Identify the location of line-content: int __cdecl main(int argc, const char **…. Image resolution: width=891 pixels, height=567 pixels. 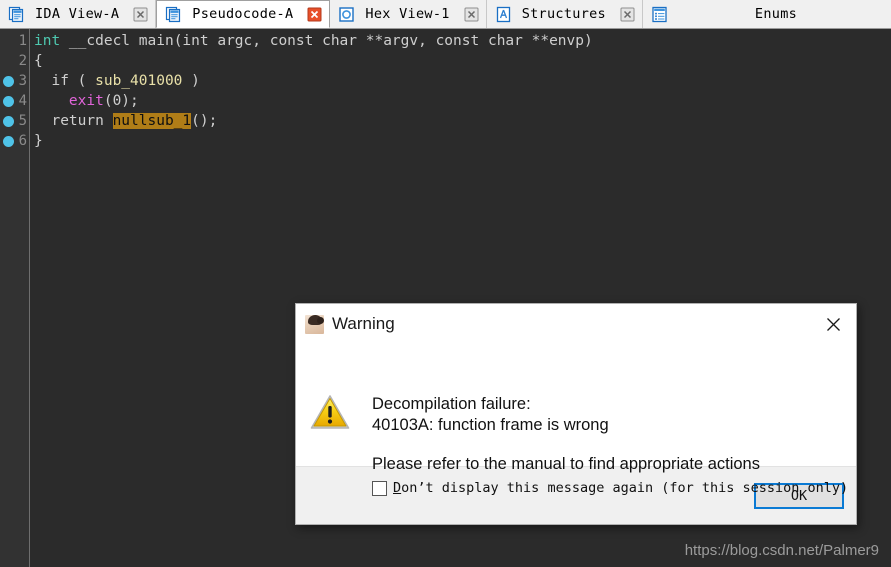
(311, 41).